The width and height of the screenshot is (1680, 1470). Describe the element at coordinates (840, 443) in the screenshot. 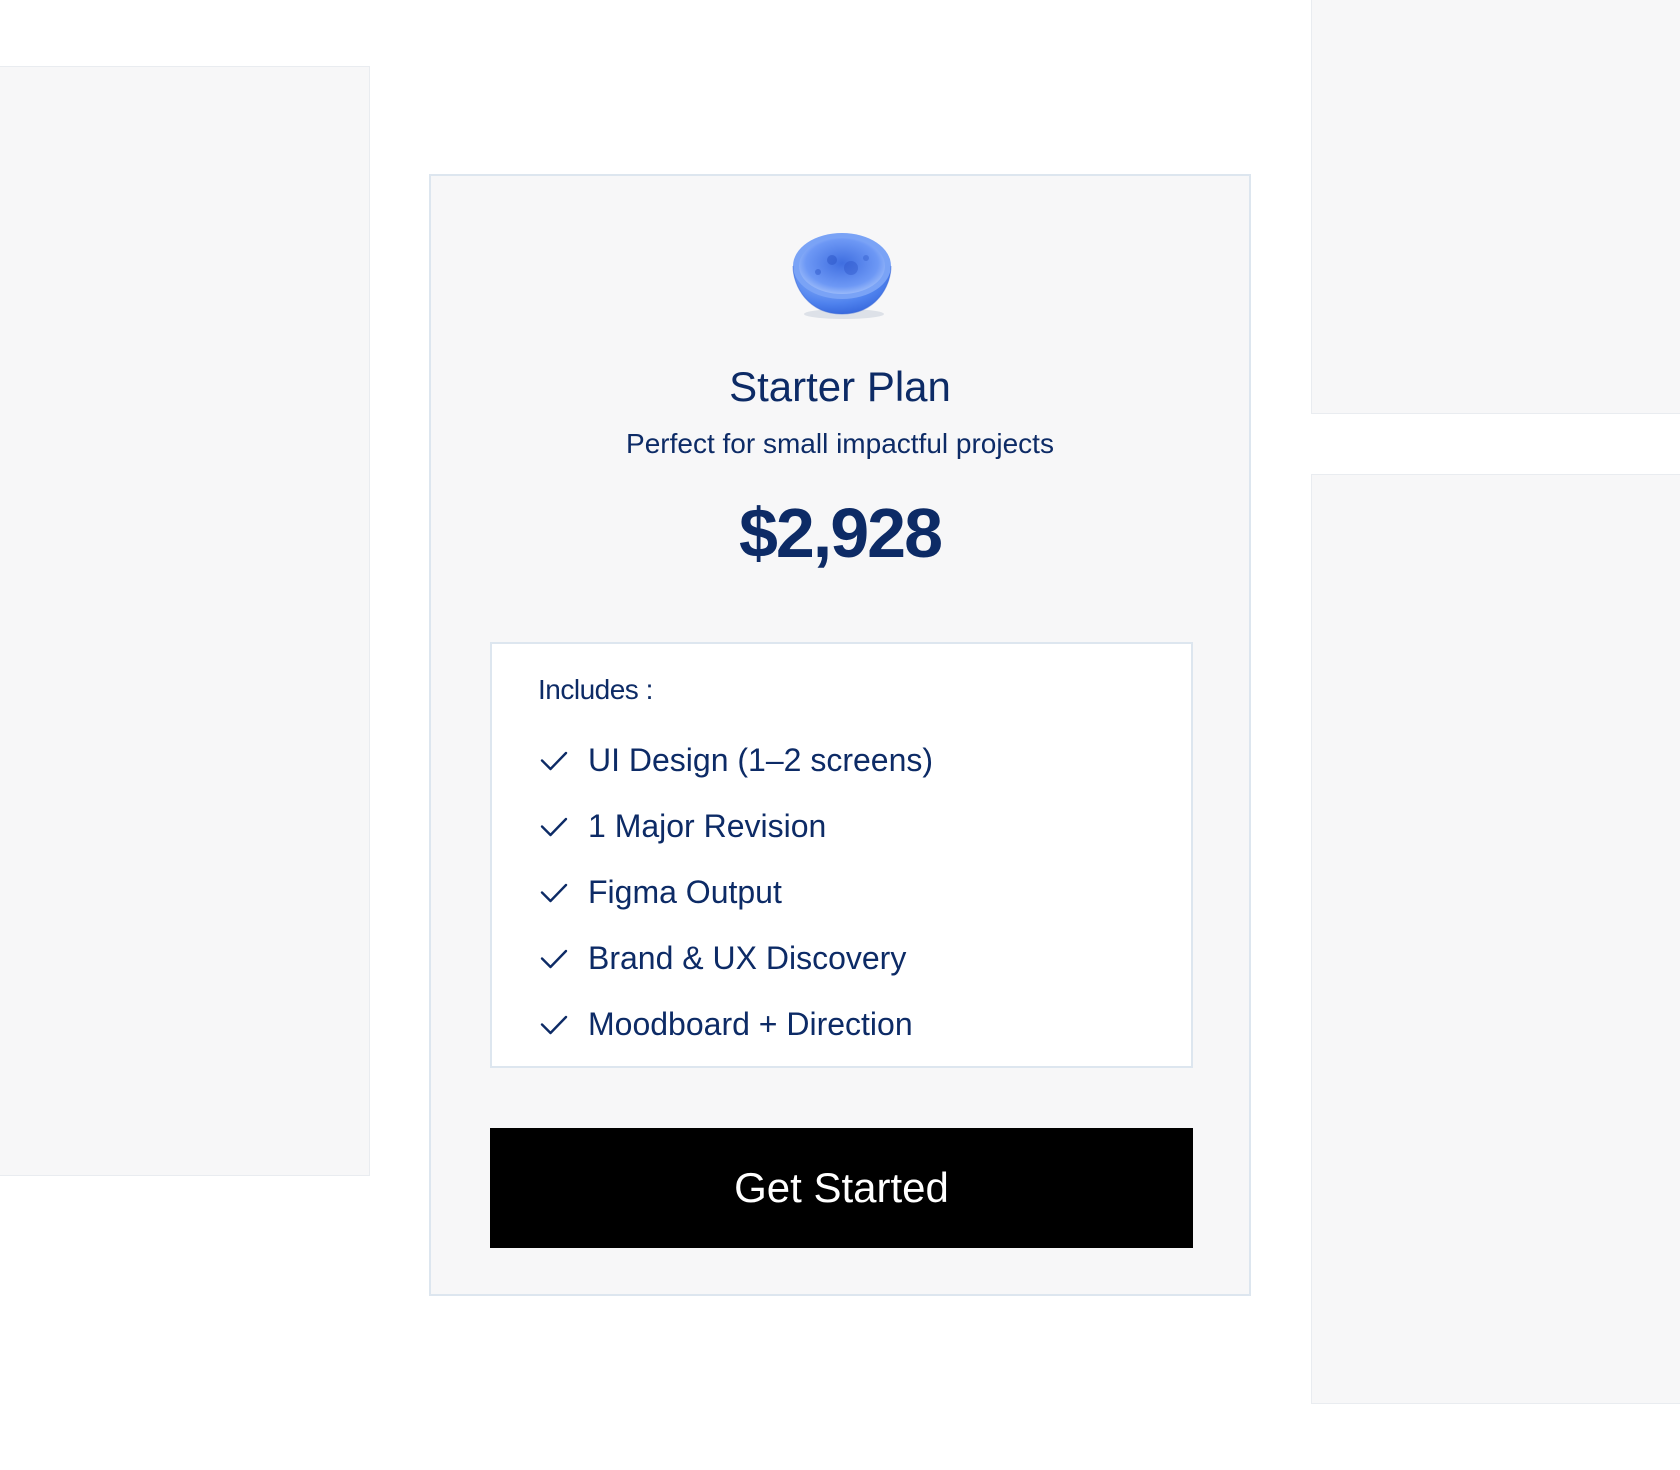

I see `plan-description: Perfect for small impactful projects` at that location.